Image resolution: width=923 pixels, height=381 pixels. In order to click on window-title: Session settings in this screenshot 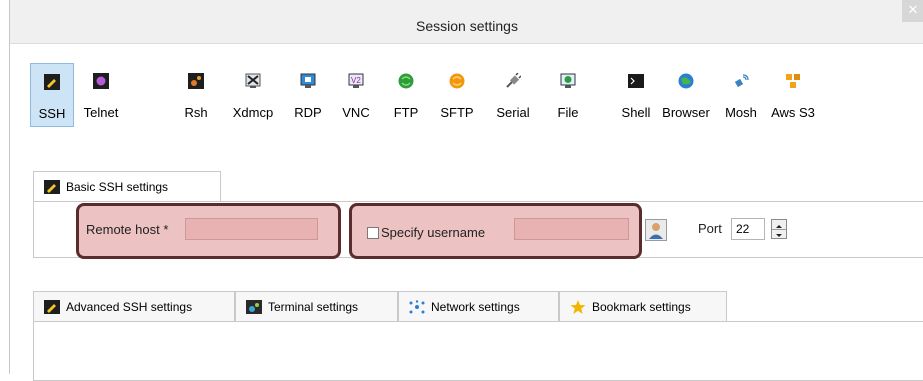, I will do `click(467, 26)`.